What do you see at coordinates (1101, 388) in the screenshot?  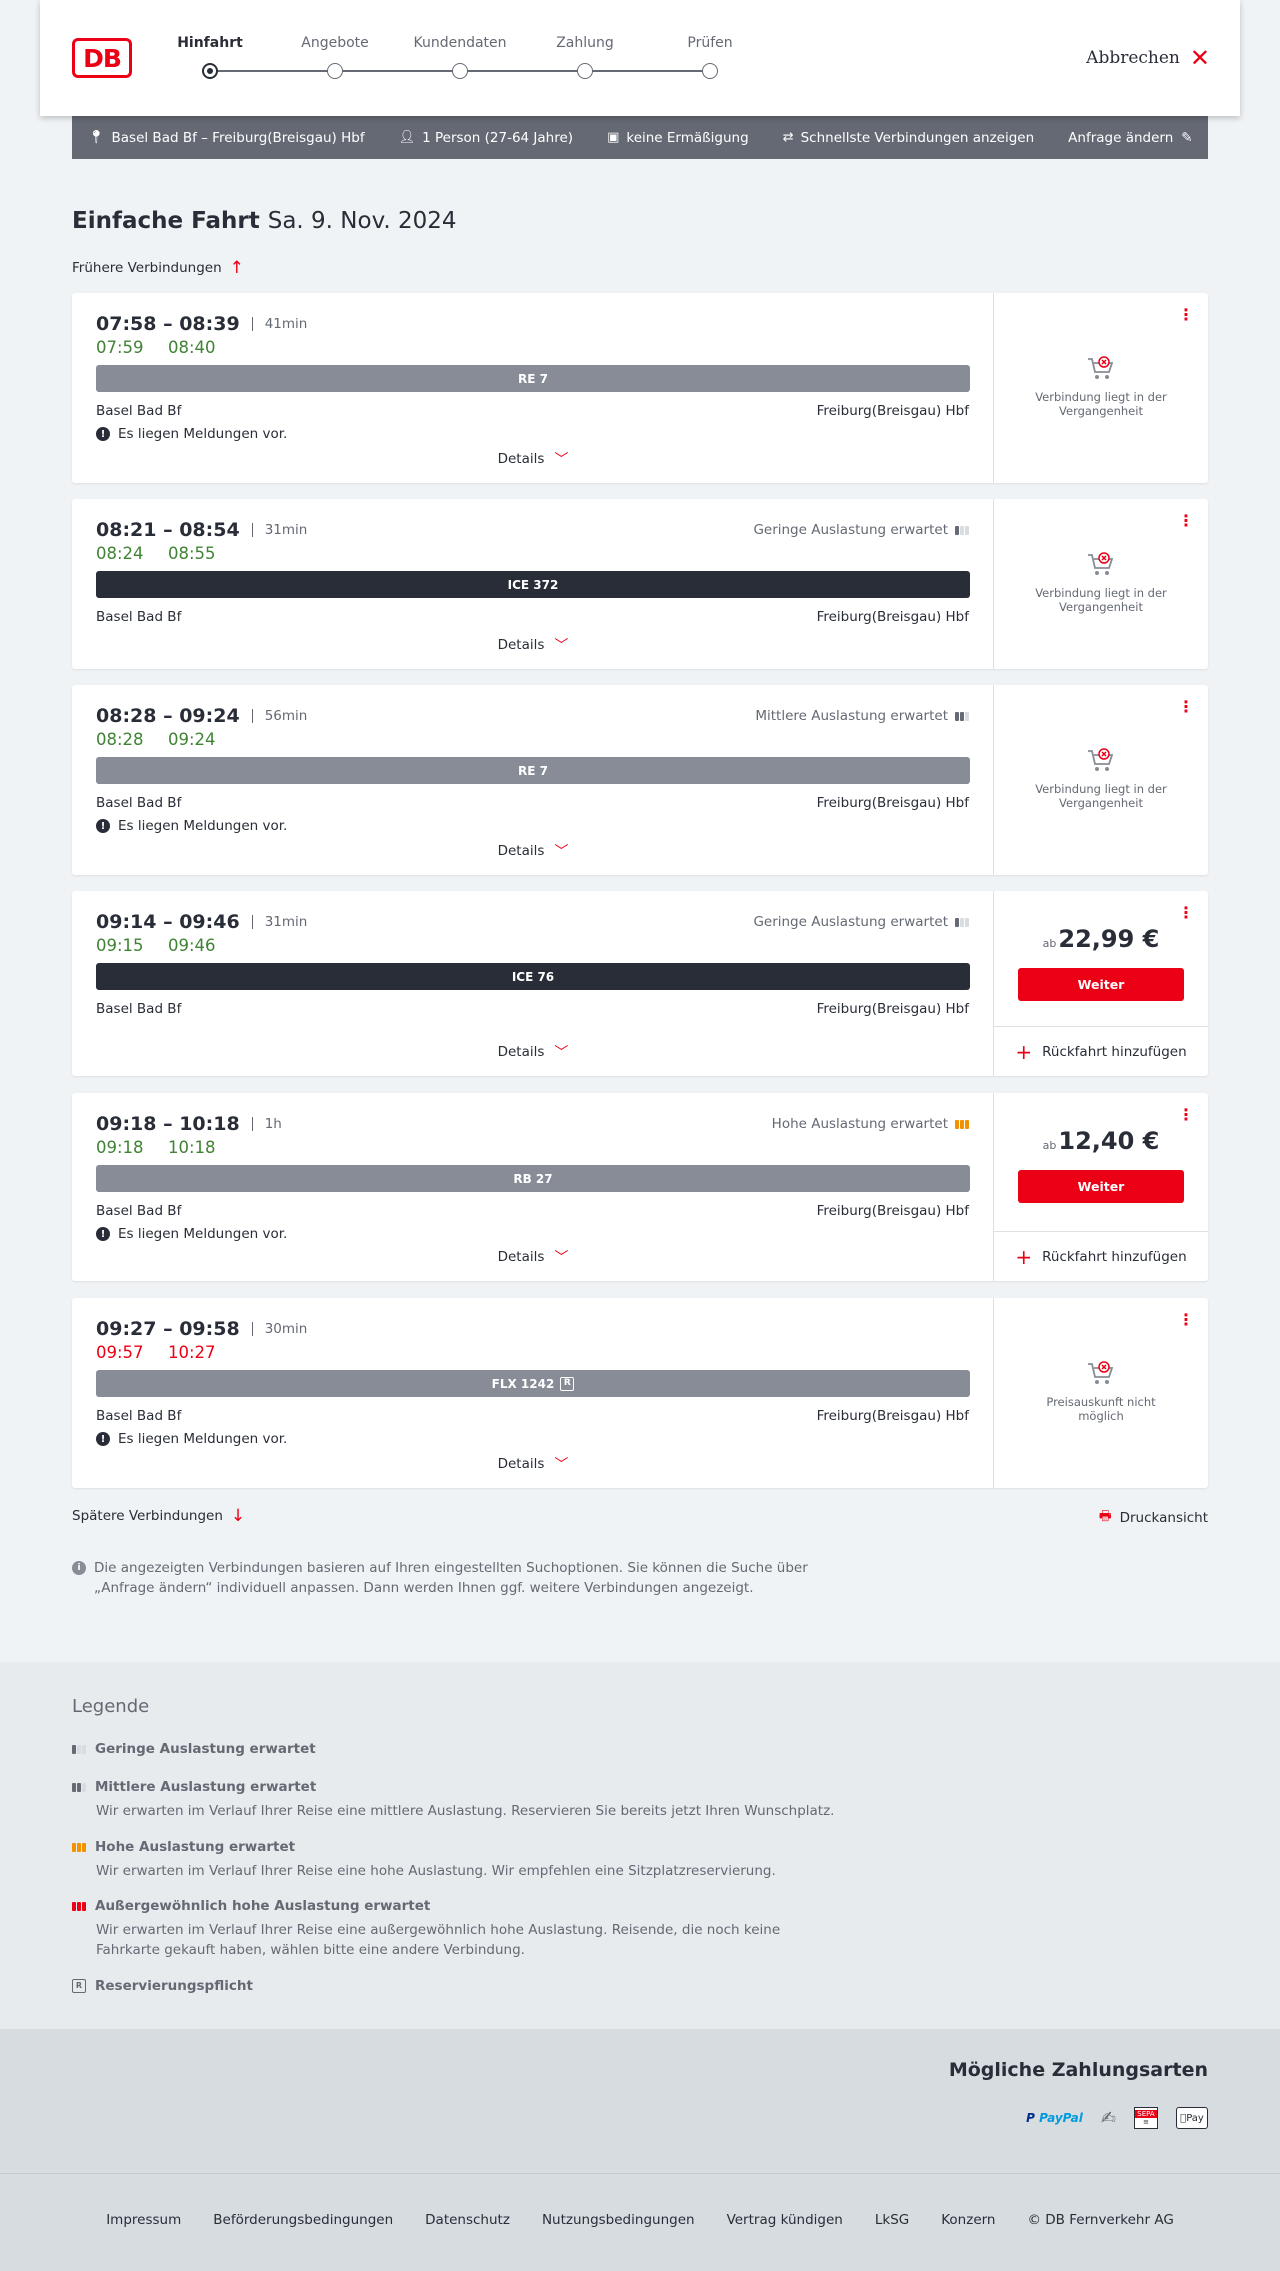 I see `offer-panel: ⋮ Verbindung liegt in der Vergangenheit` at bounding box center [1101, 388].